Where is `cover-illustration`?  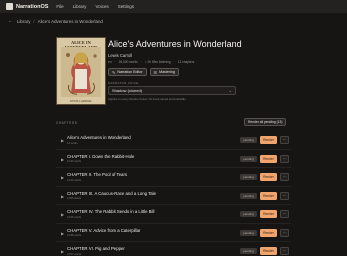 cover-illustration is located at coordinates (81, 72).